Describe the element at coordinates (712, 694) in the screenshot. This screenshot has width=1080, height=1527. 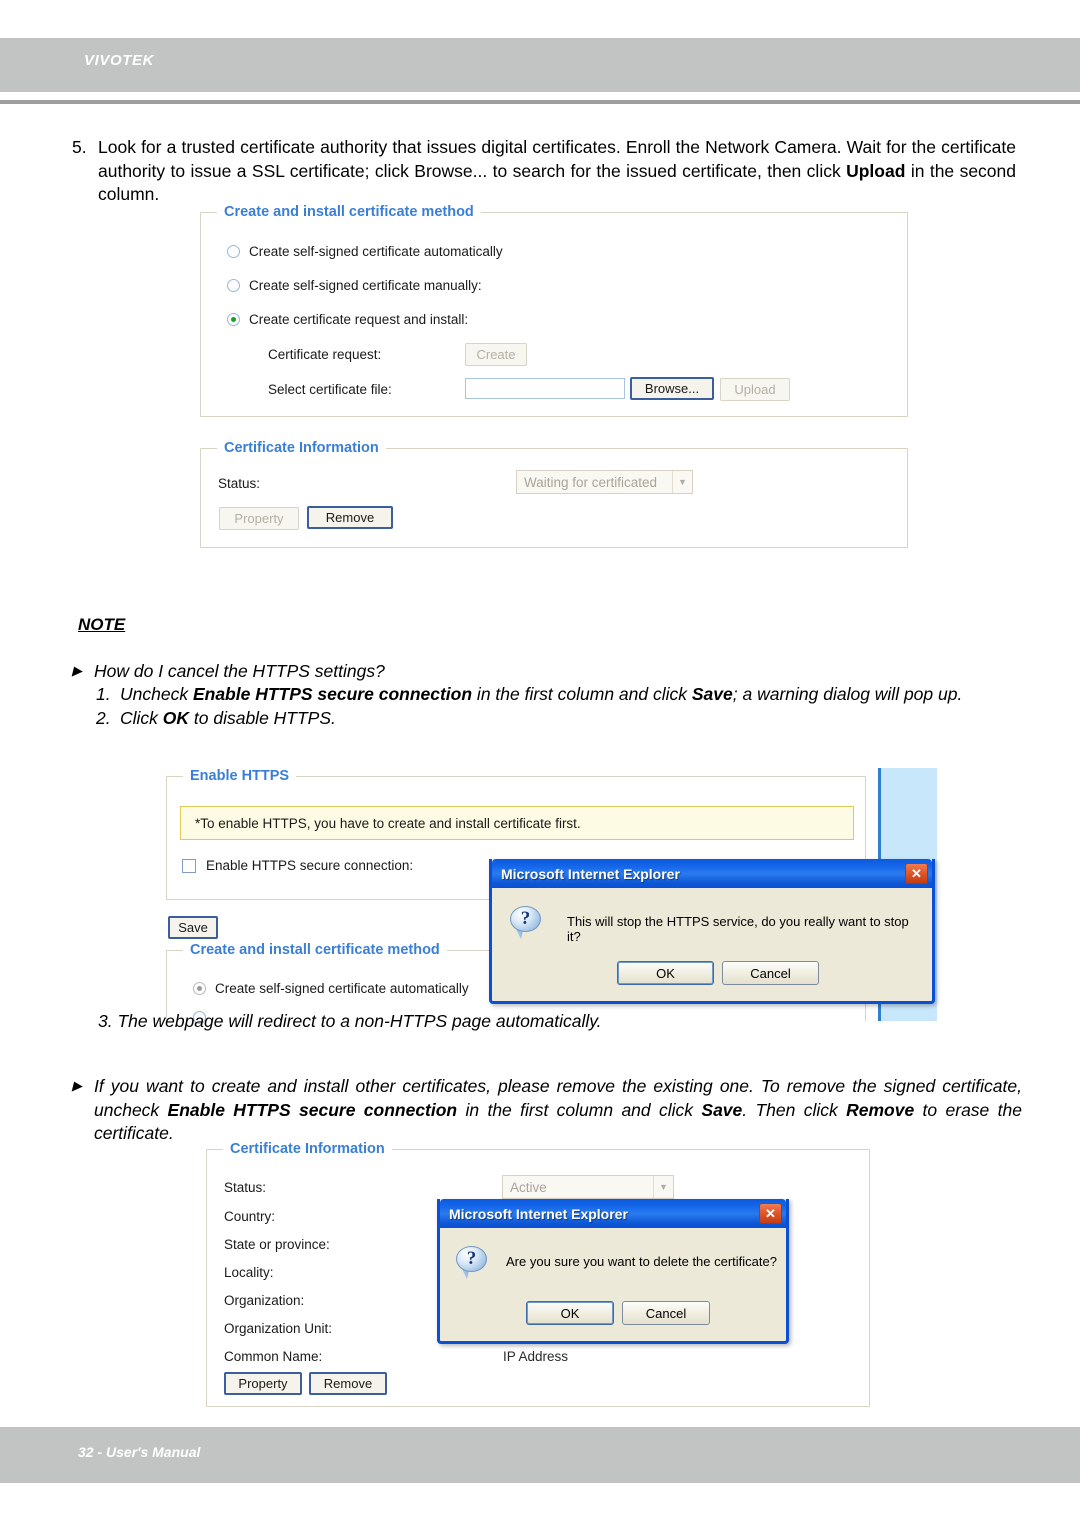
I see `step-text-bold2: Save` at that location.